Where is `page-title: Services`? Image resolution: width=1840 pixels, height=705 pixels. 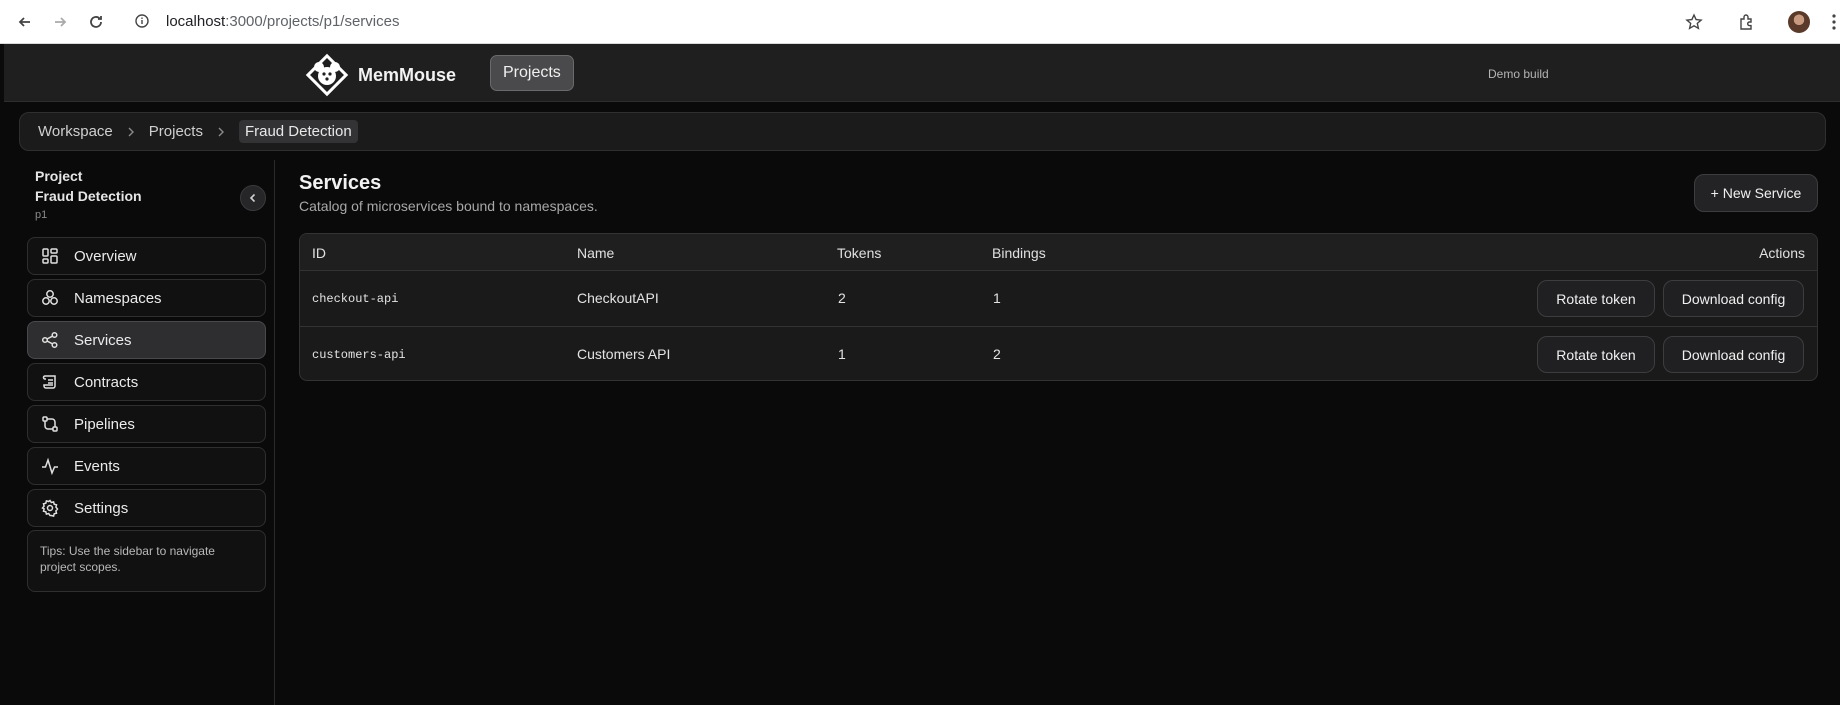
page-title: Services is located at coordinates (340, 183).